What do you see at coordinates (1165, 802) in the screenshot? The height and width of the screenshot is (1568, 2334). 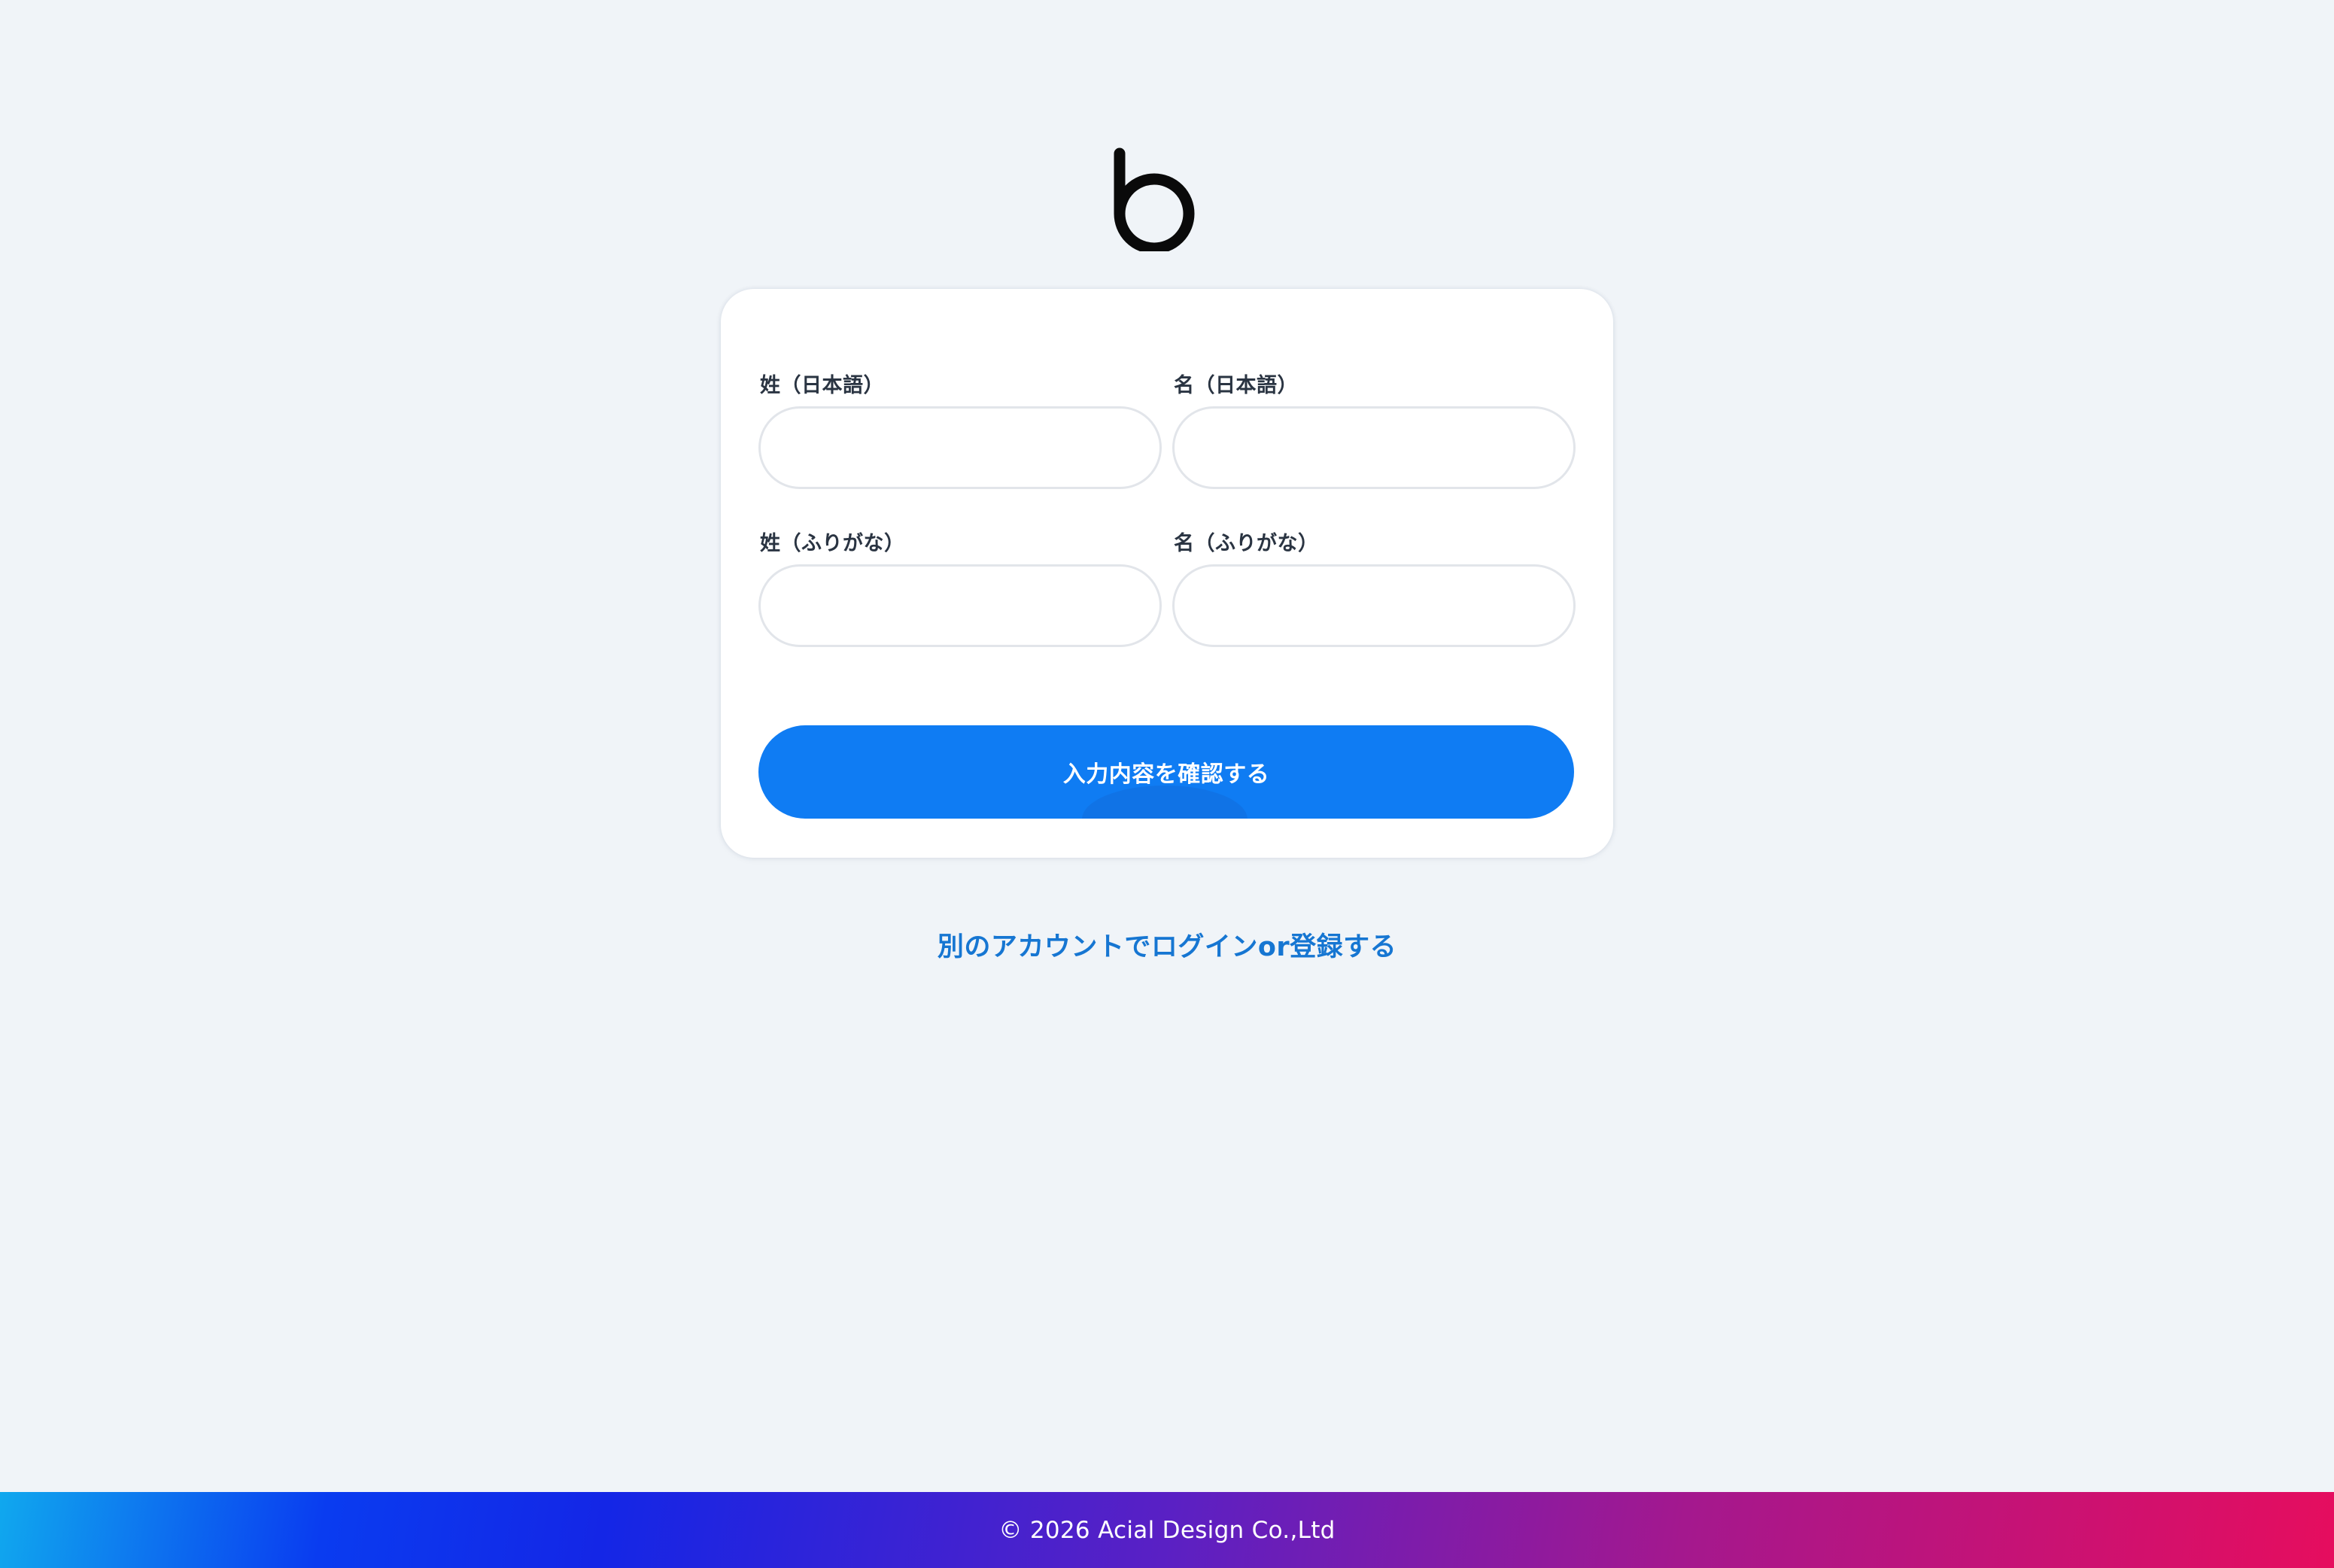 I see `button-press-ripple` at bounding box center [1165, 802].